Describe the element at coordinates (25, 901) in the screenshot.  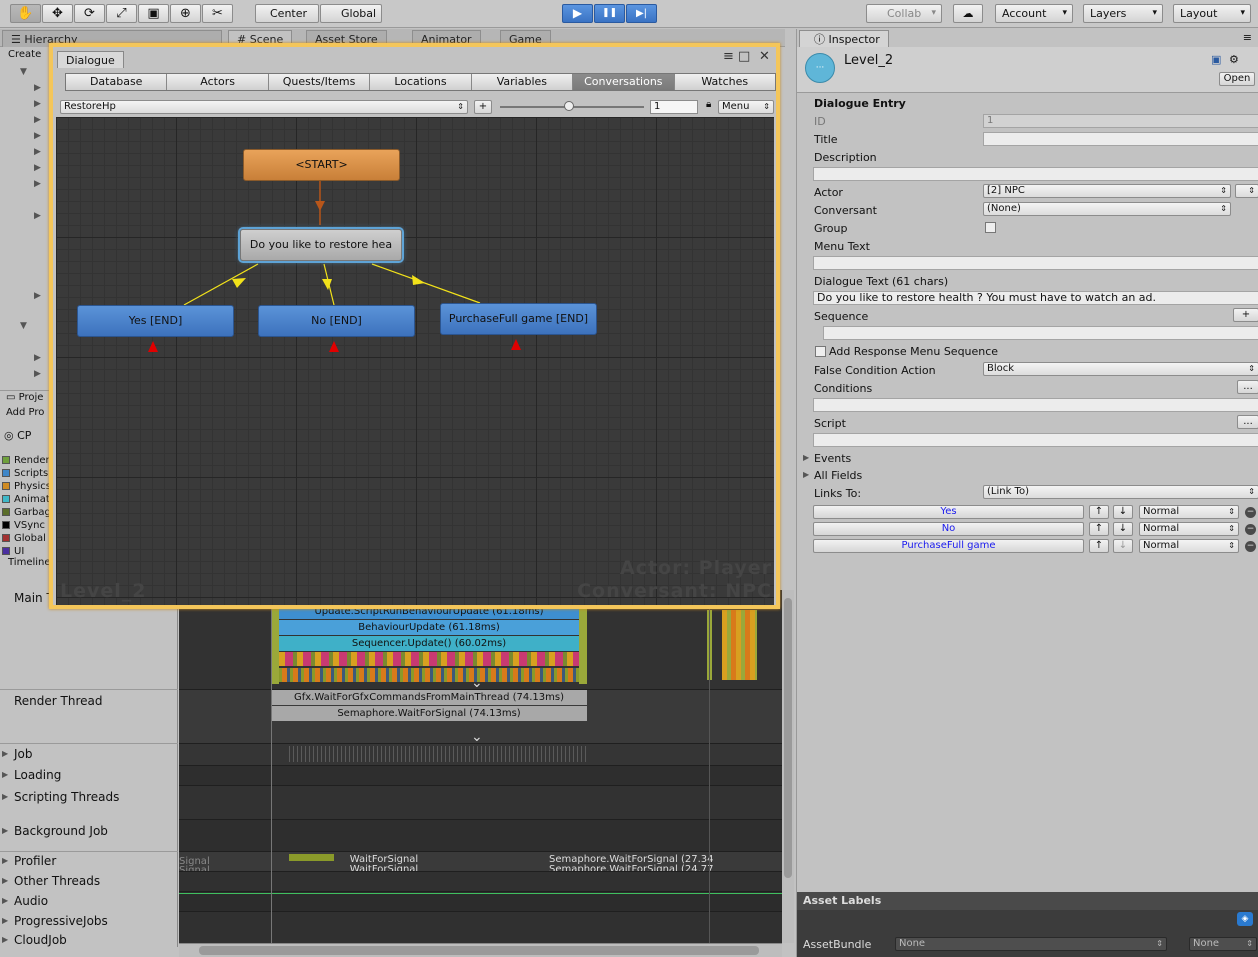
I see `thread-audio: Audio` at that location.